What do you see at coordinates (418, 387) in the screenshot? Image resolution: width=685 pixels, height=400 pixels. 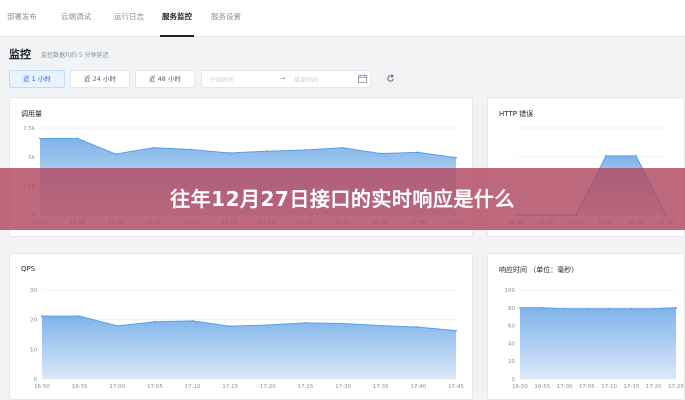 I see `x-tick-label: 17:40` at bounding box center [418, 387].